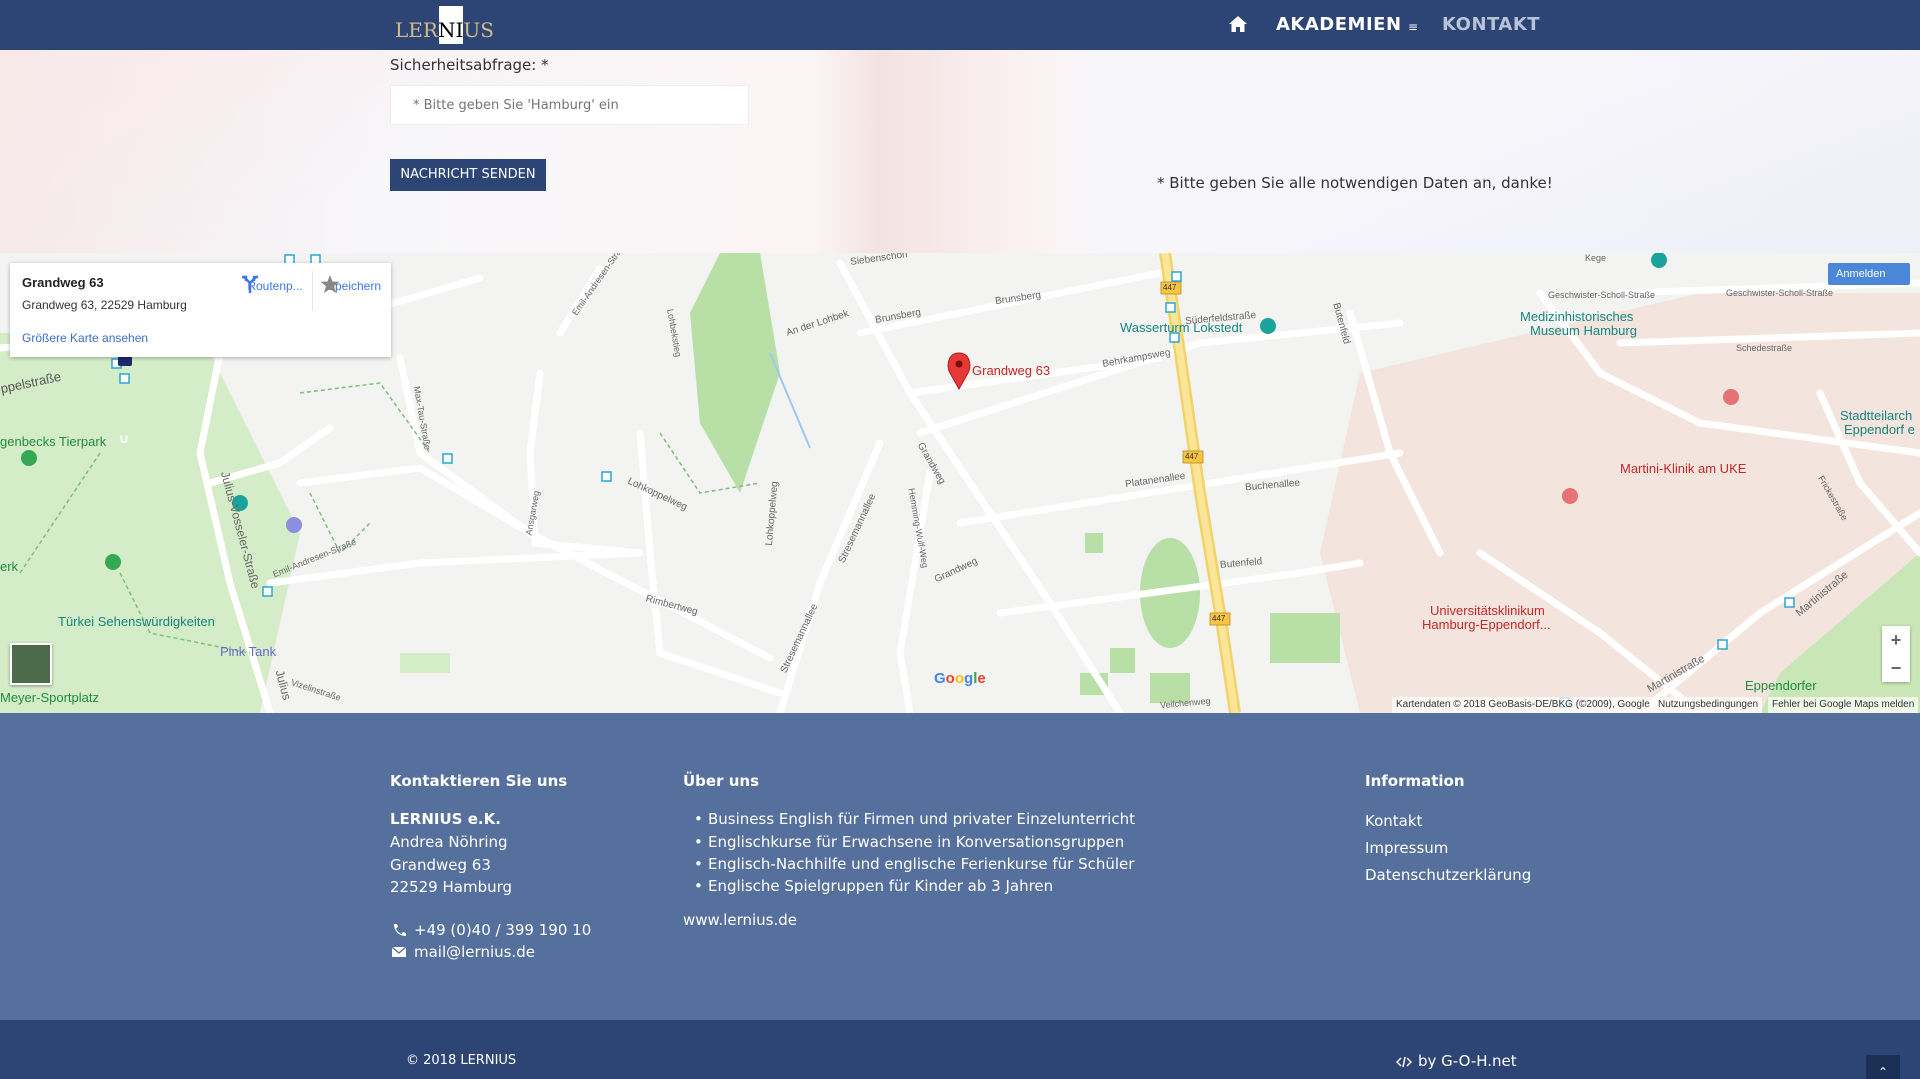 The image size is (1920, 1079). Describe the element at coordinates (1781, 685) in the screenshot. I see `poi-eppendorfer: Eppendorfer` at that location.